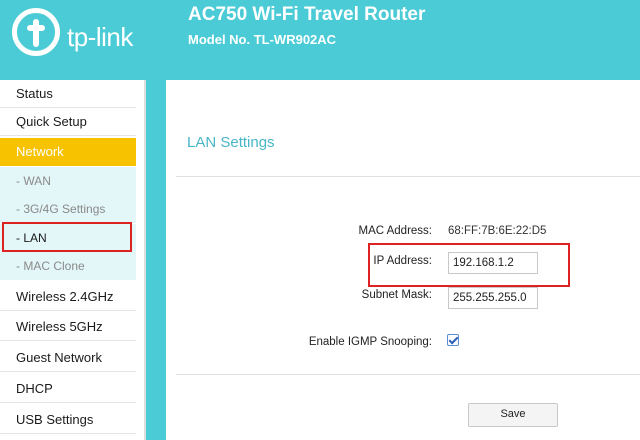 Image resolution: width=640 pixels, height=440 pixels. Describe the element at coordinates (493, 298) in the screenshot. I see `subnet-mask-input: 255.255.255.0` at that location.